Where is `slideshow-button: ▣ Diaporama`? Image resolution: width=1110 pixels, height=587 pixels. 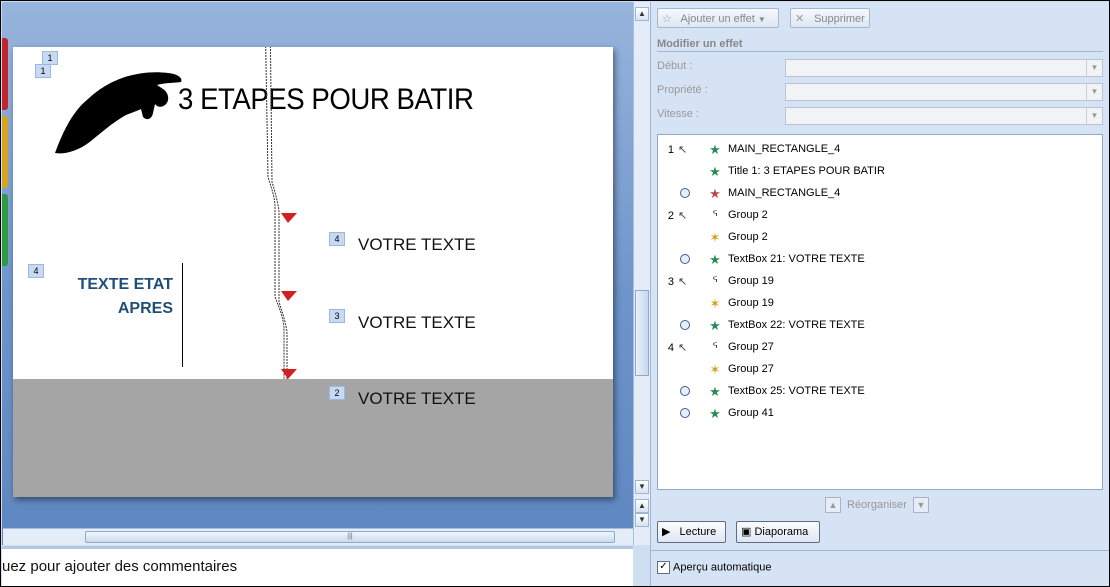
slideshow-button: ▣ Diaporama is located at coordinates (778, 532).